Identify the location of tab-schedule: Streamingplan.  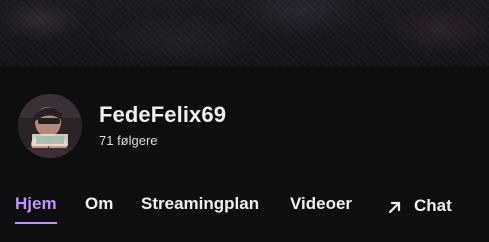
(200, 206).